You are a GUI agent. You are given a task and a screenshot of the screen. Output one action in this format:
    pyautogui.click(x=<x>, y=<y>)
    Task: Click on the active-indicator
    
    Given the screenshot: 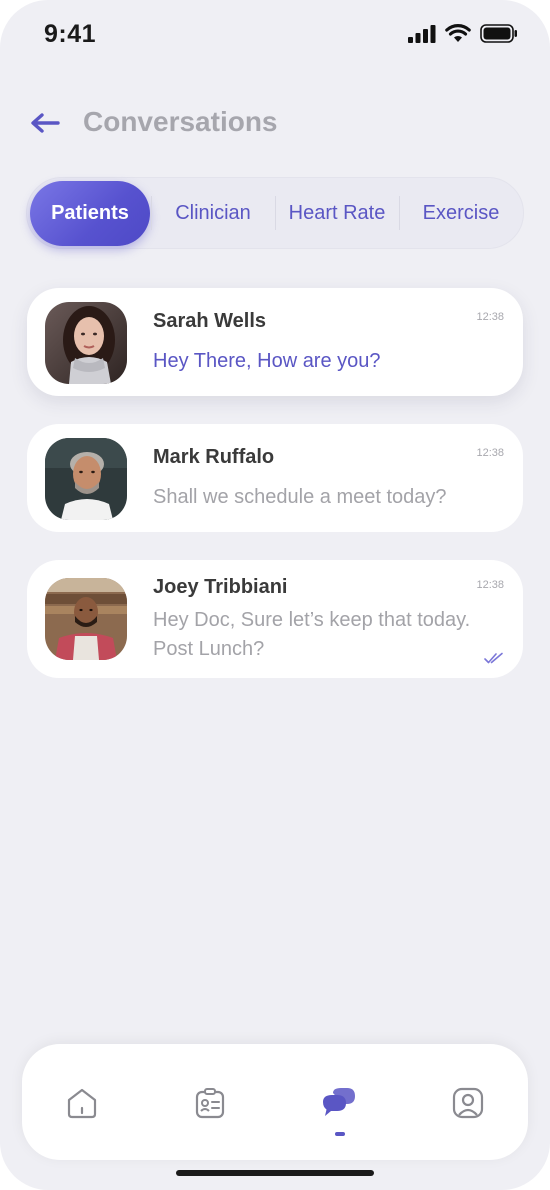 What is the action you would take?
    pyautogui.click(x=340, y=1134)
    